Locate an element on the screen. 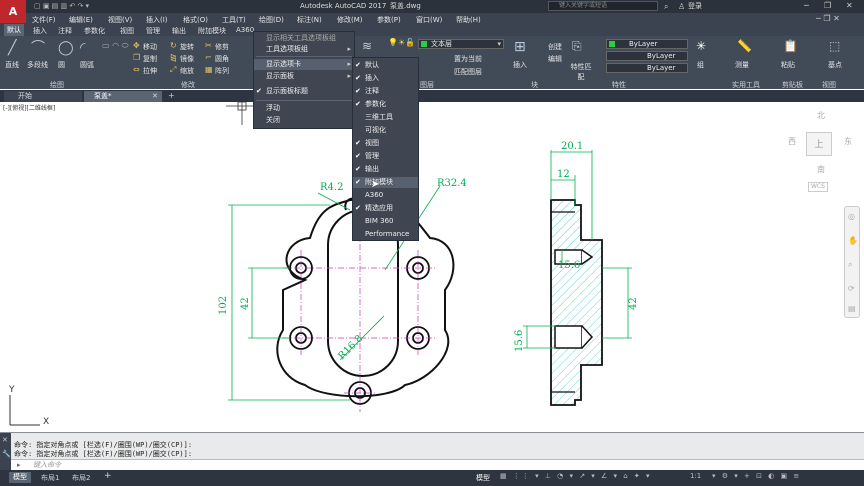 Image resolution: width=864 pixels, height=486 pixels. arc-button: 圆弧 is located at coordinates (87, 65).